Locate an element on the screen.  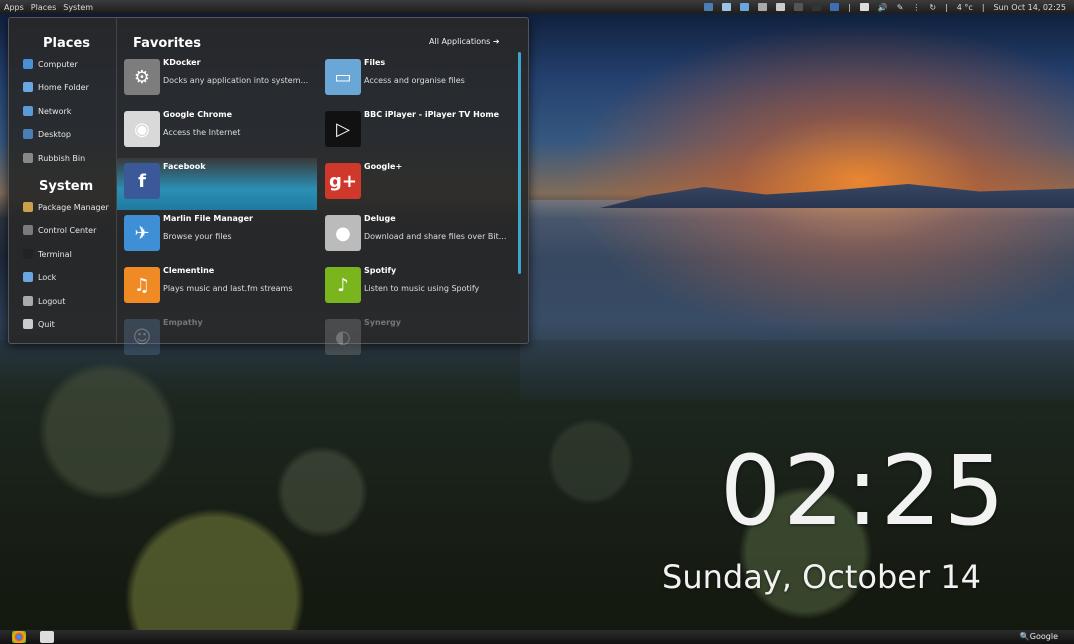
chrome-icon: ◉ is located at coordinates (142, 129).